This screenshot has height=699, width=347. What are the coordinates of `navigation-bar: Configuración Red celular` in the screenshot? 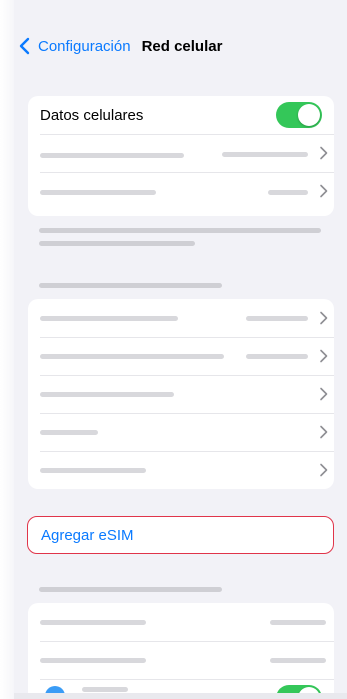 It's located at (180, 46).